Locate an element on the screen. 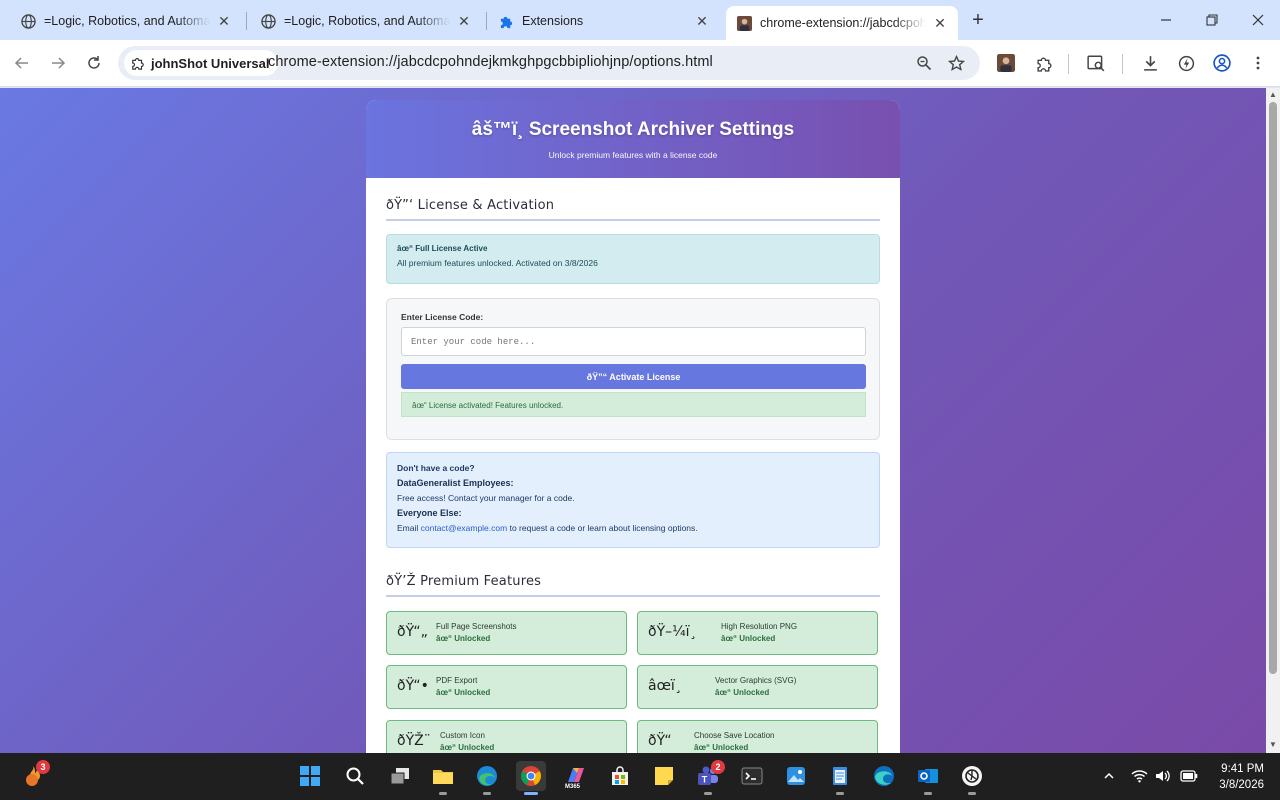 This screenshot has width=1280, height=800. terminal-icon is located at coordinates (752, 776).